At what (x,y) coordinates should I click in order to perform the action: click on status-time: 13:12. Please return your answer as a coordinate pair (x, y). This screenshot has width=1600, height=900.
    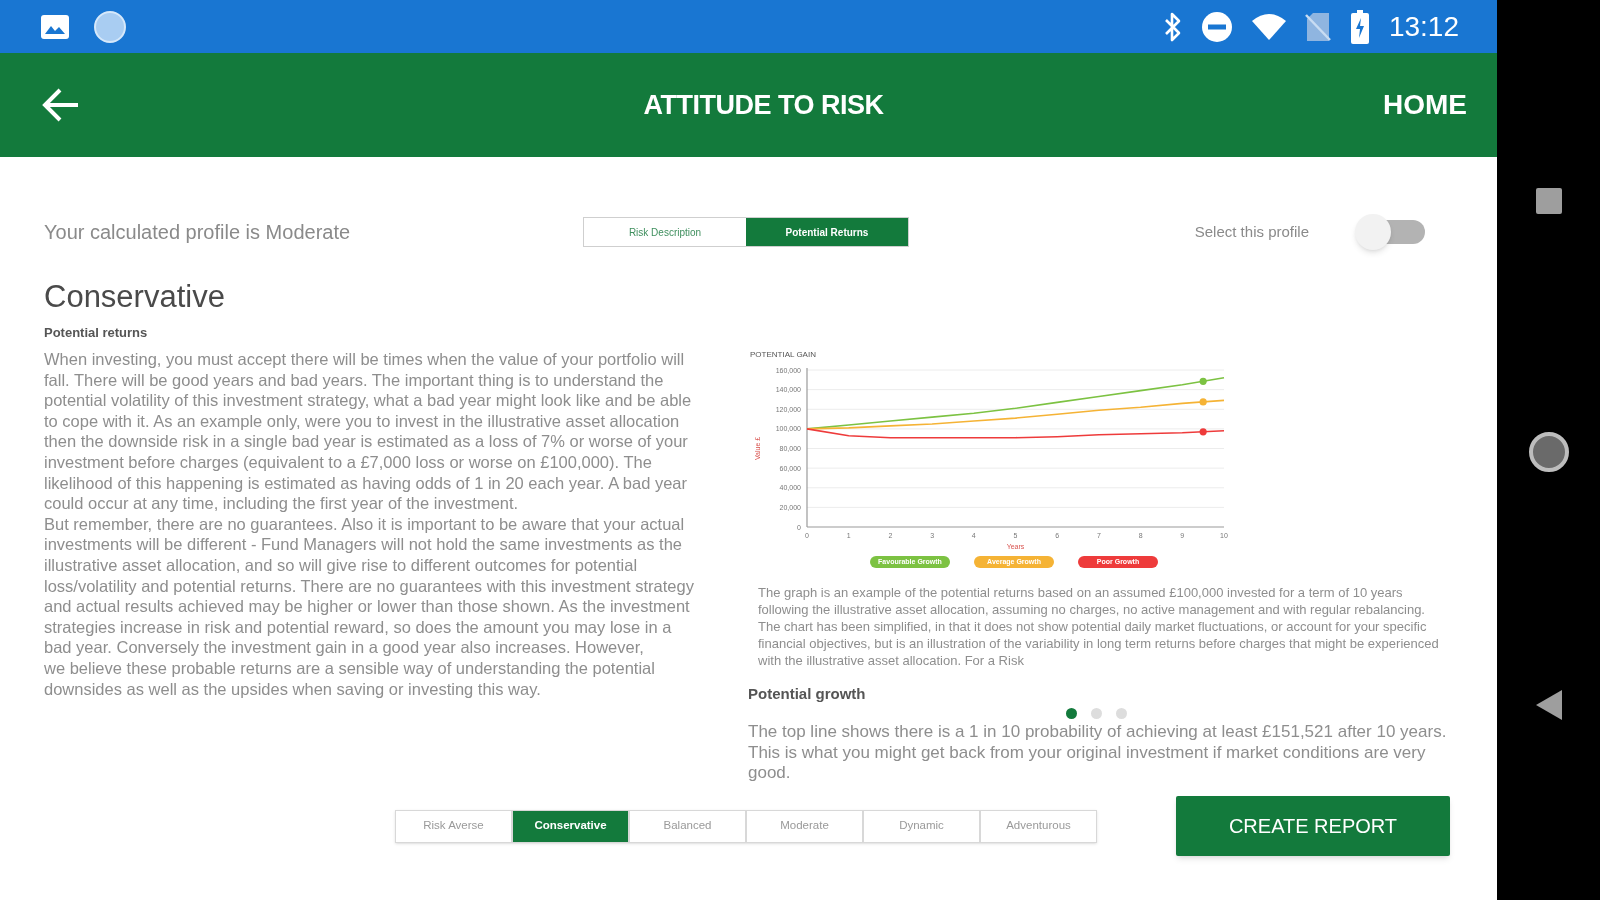
    Looking at the image, I should click on (1423, 26).